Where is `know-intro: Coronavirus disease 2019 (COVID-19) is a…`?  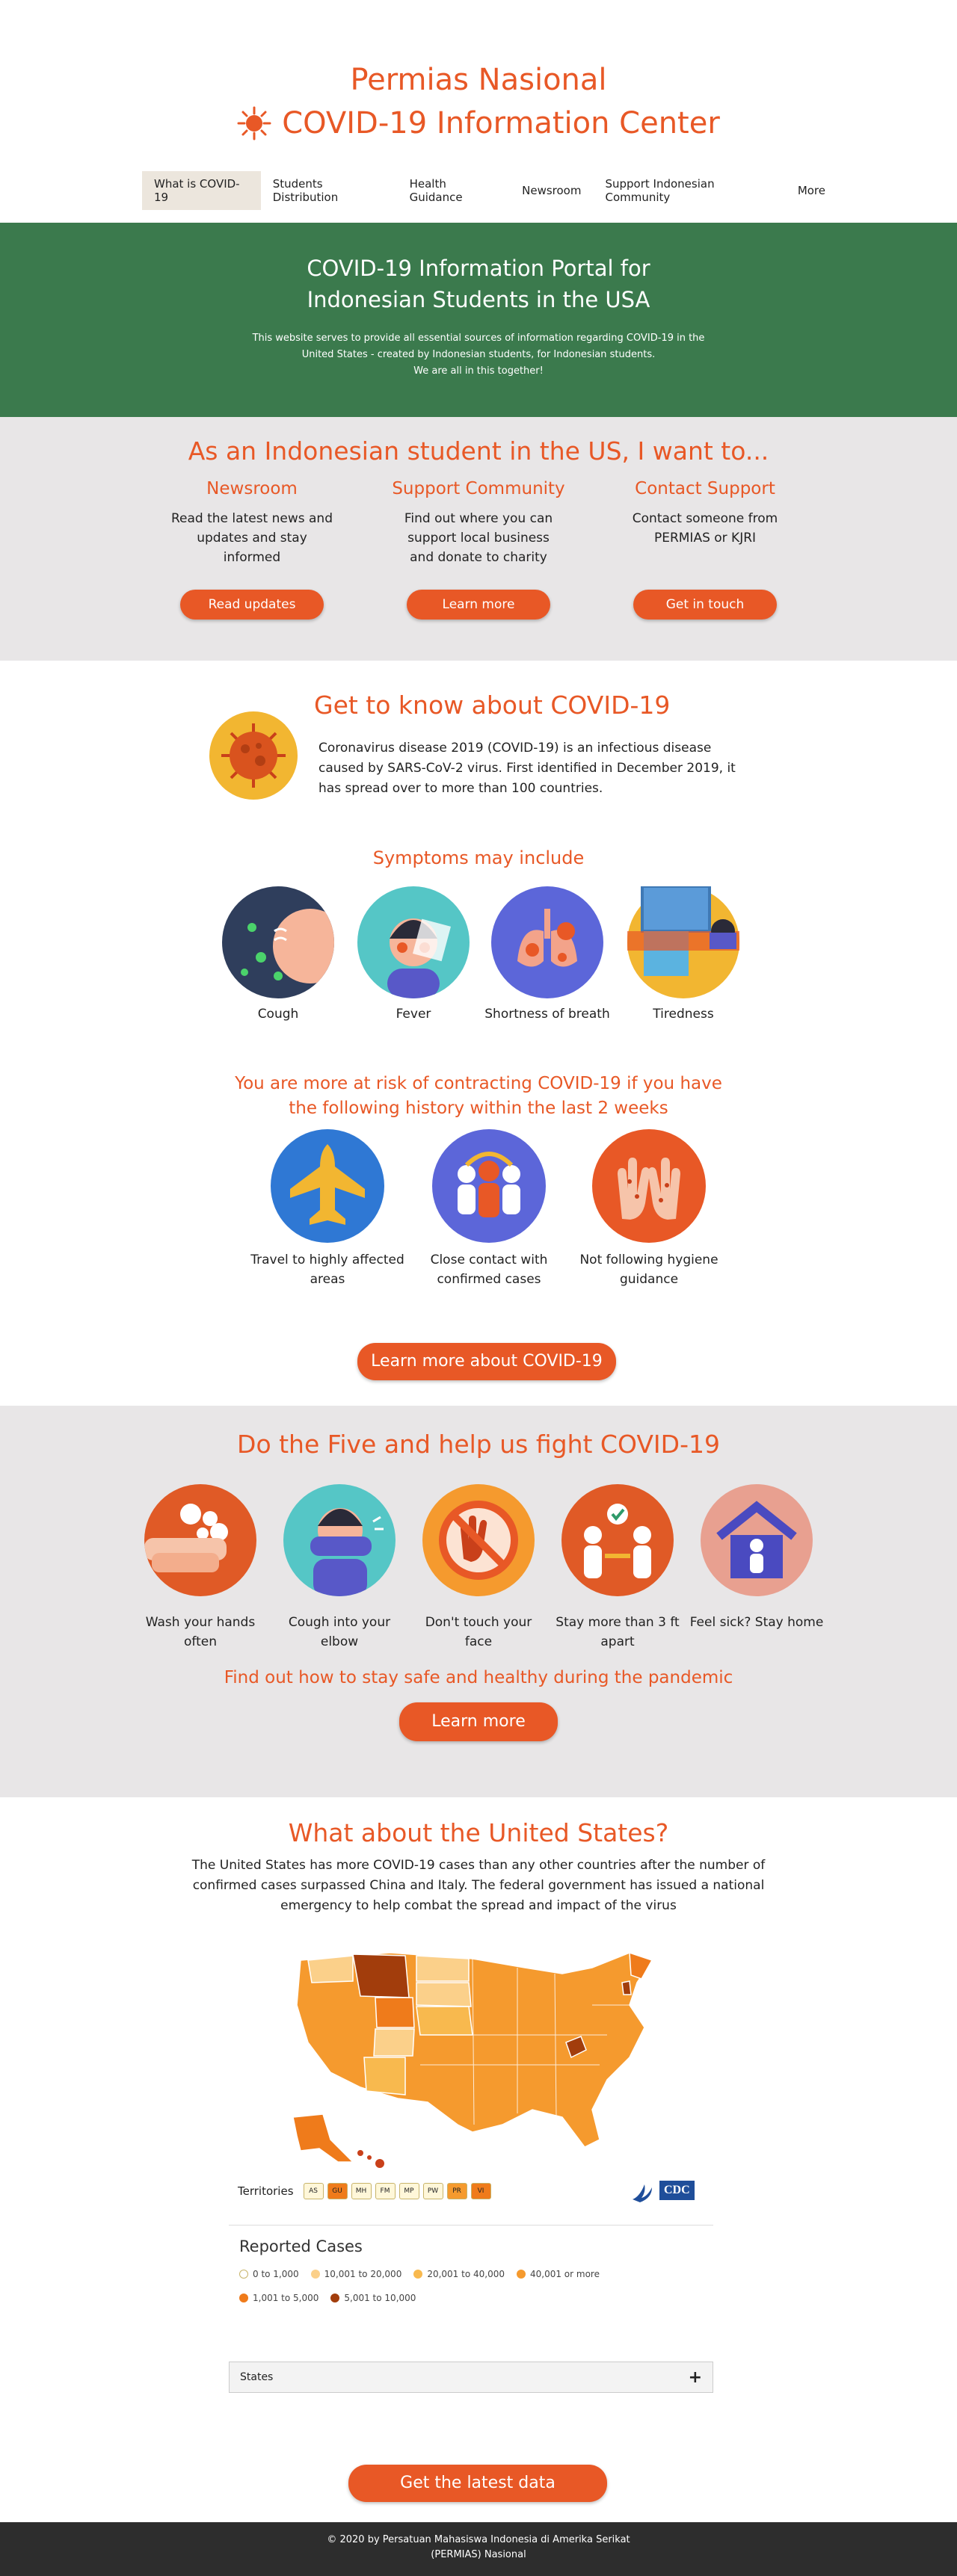
know-intro: Coronavirus disease 2019 (COVID-19) is a… is located at coordinates (528, 768).